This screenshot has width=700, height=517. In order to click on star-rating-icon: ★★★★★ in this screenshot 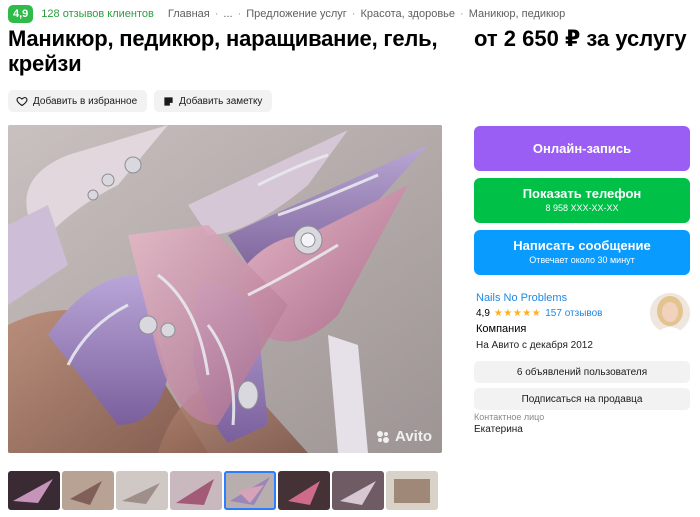, I will do `click(517, 313)`.